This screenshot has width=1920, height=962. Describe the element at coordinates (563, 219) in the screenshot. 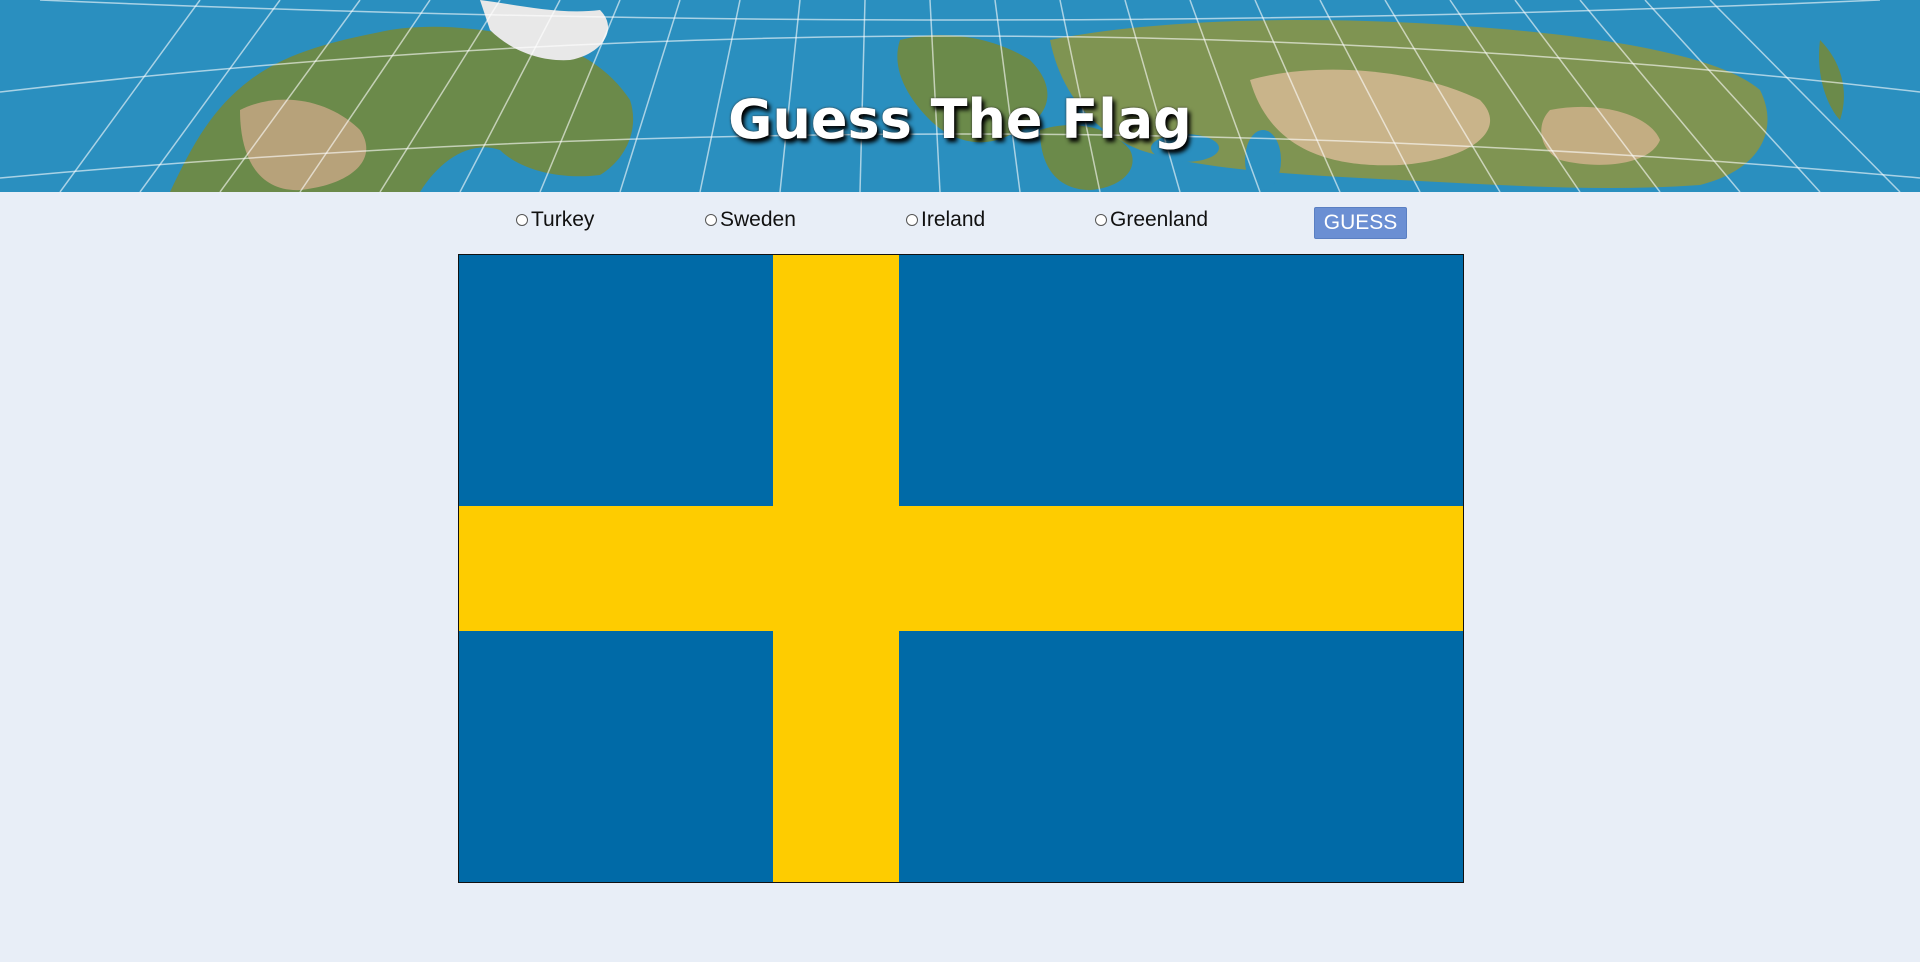

I see `option-label: Turkey` at that location.